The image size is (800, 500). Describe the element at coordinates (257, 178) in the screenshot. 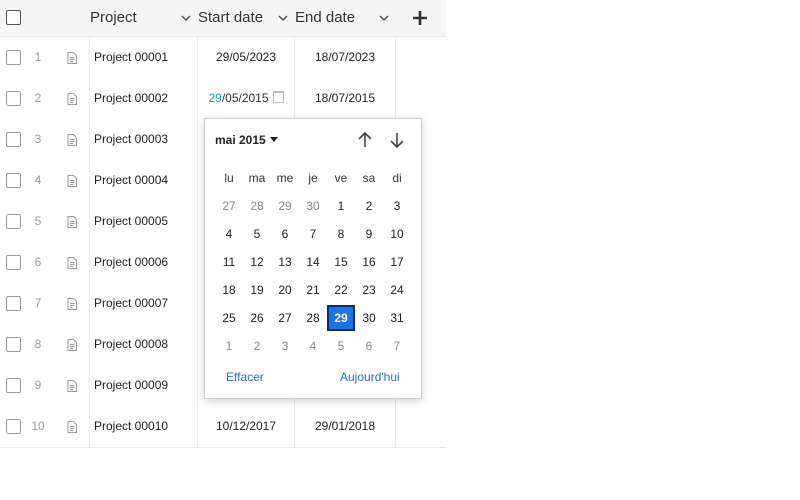

I see `weekday-label: ma` at that location.